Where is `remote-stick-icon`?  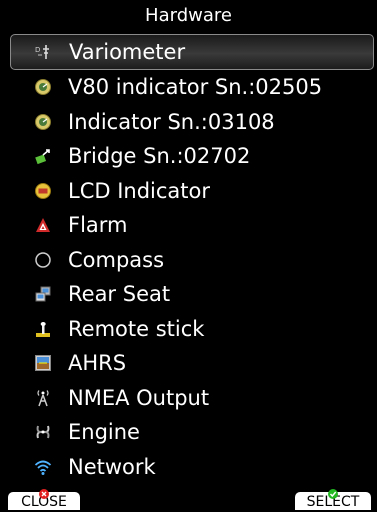
remote-stick-icon is located at coordinates (43, 329).